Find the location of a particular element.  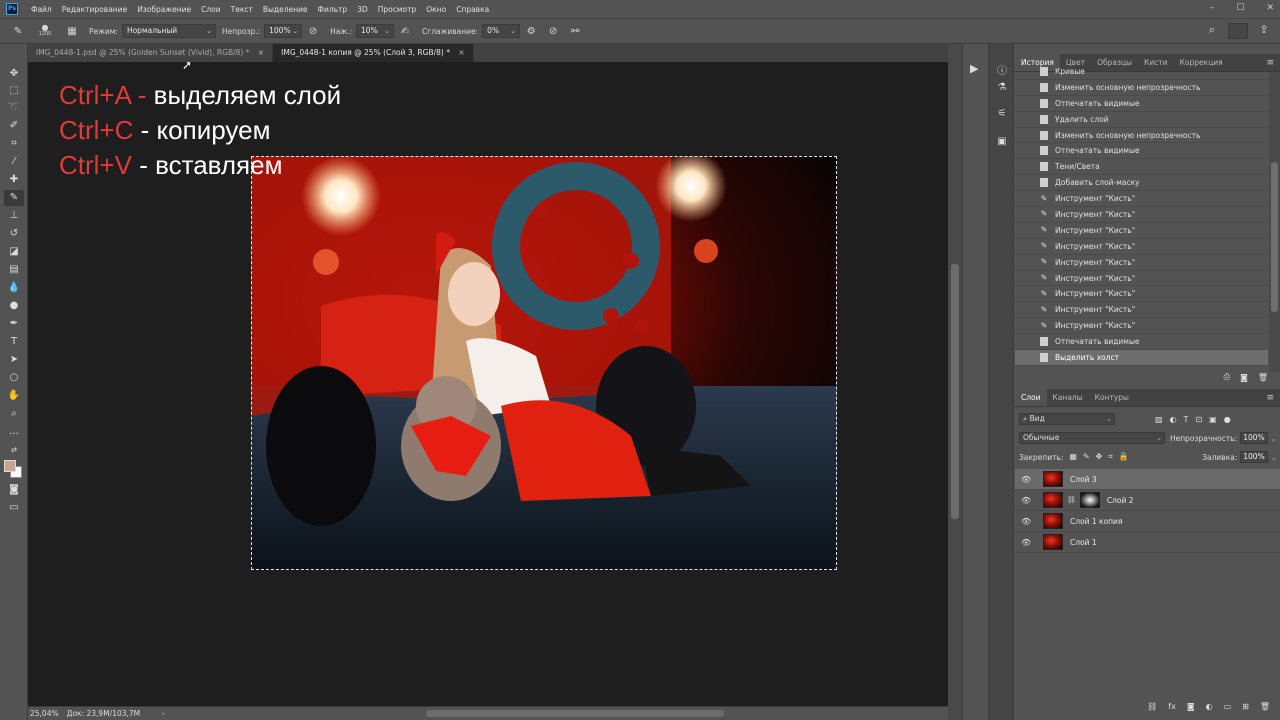

layer-mask-thumbnail is located at coordinates (1089, 500).